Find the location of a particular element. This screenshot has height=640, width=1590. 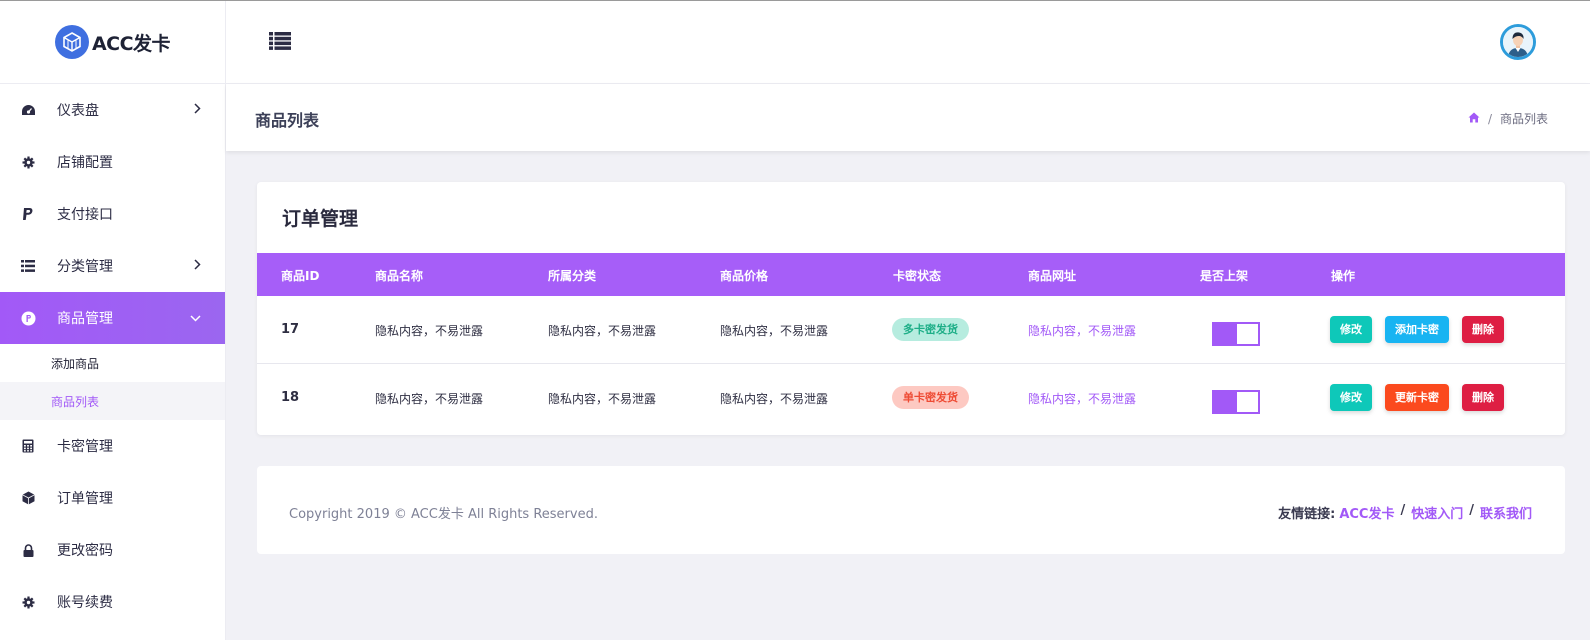

status-badge: 单卡密发货 is located at coordinates (930, 397).